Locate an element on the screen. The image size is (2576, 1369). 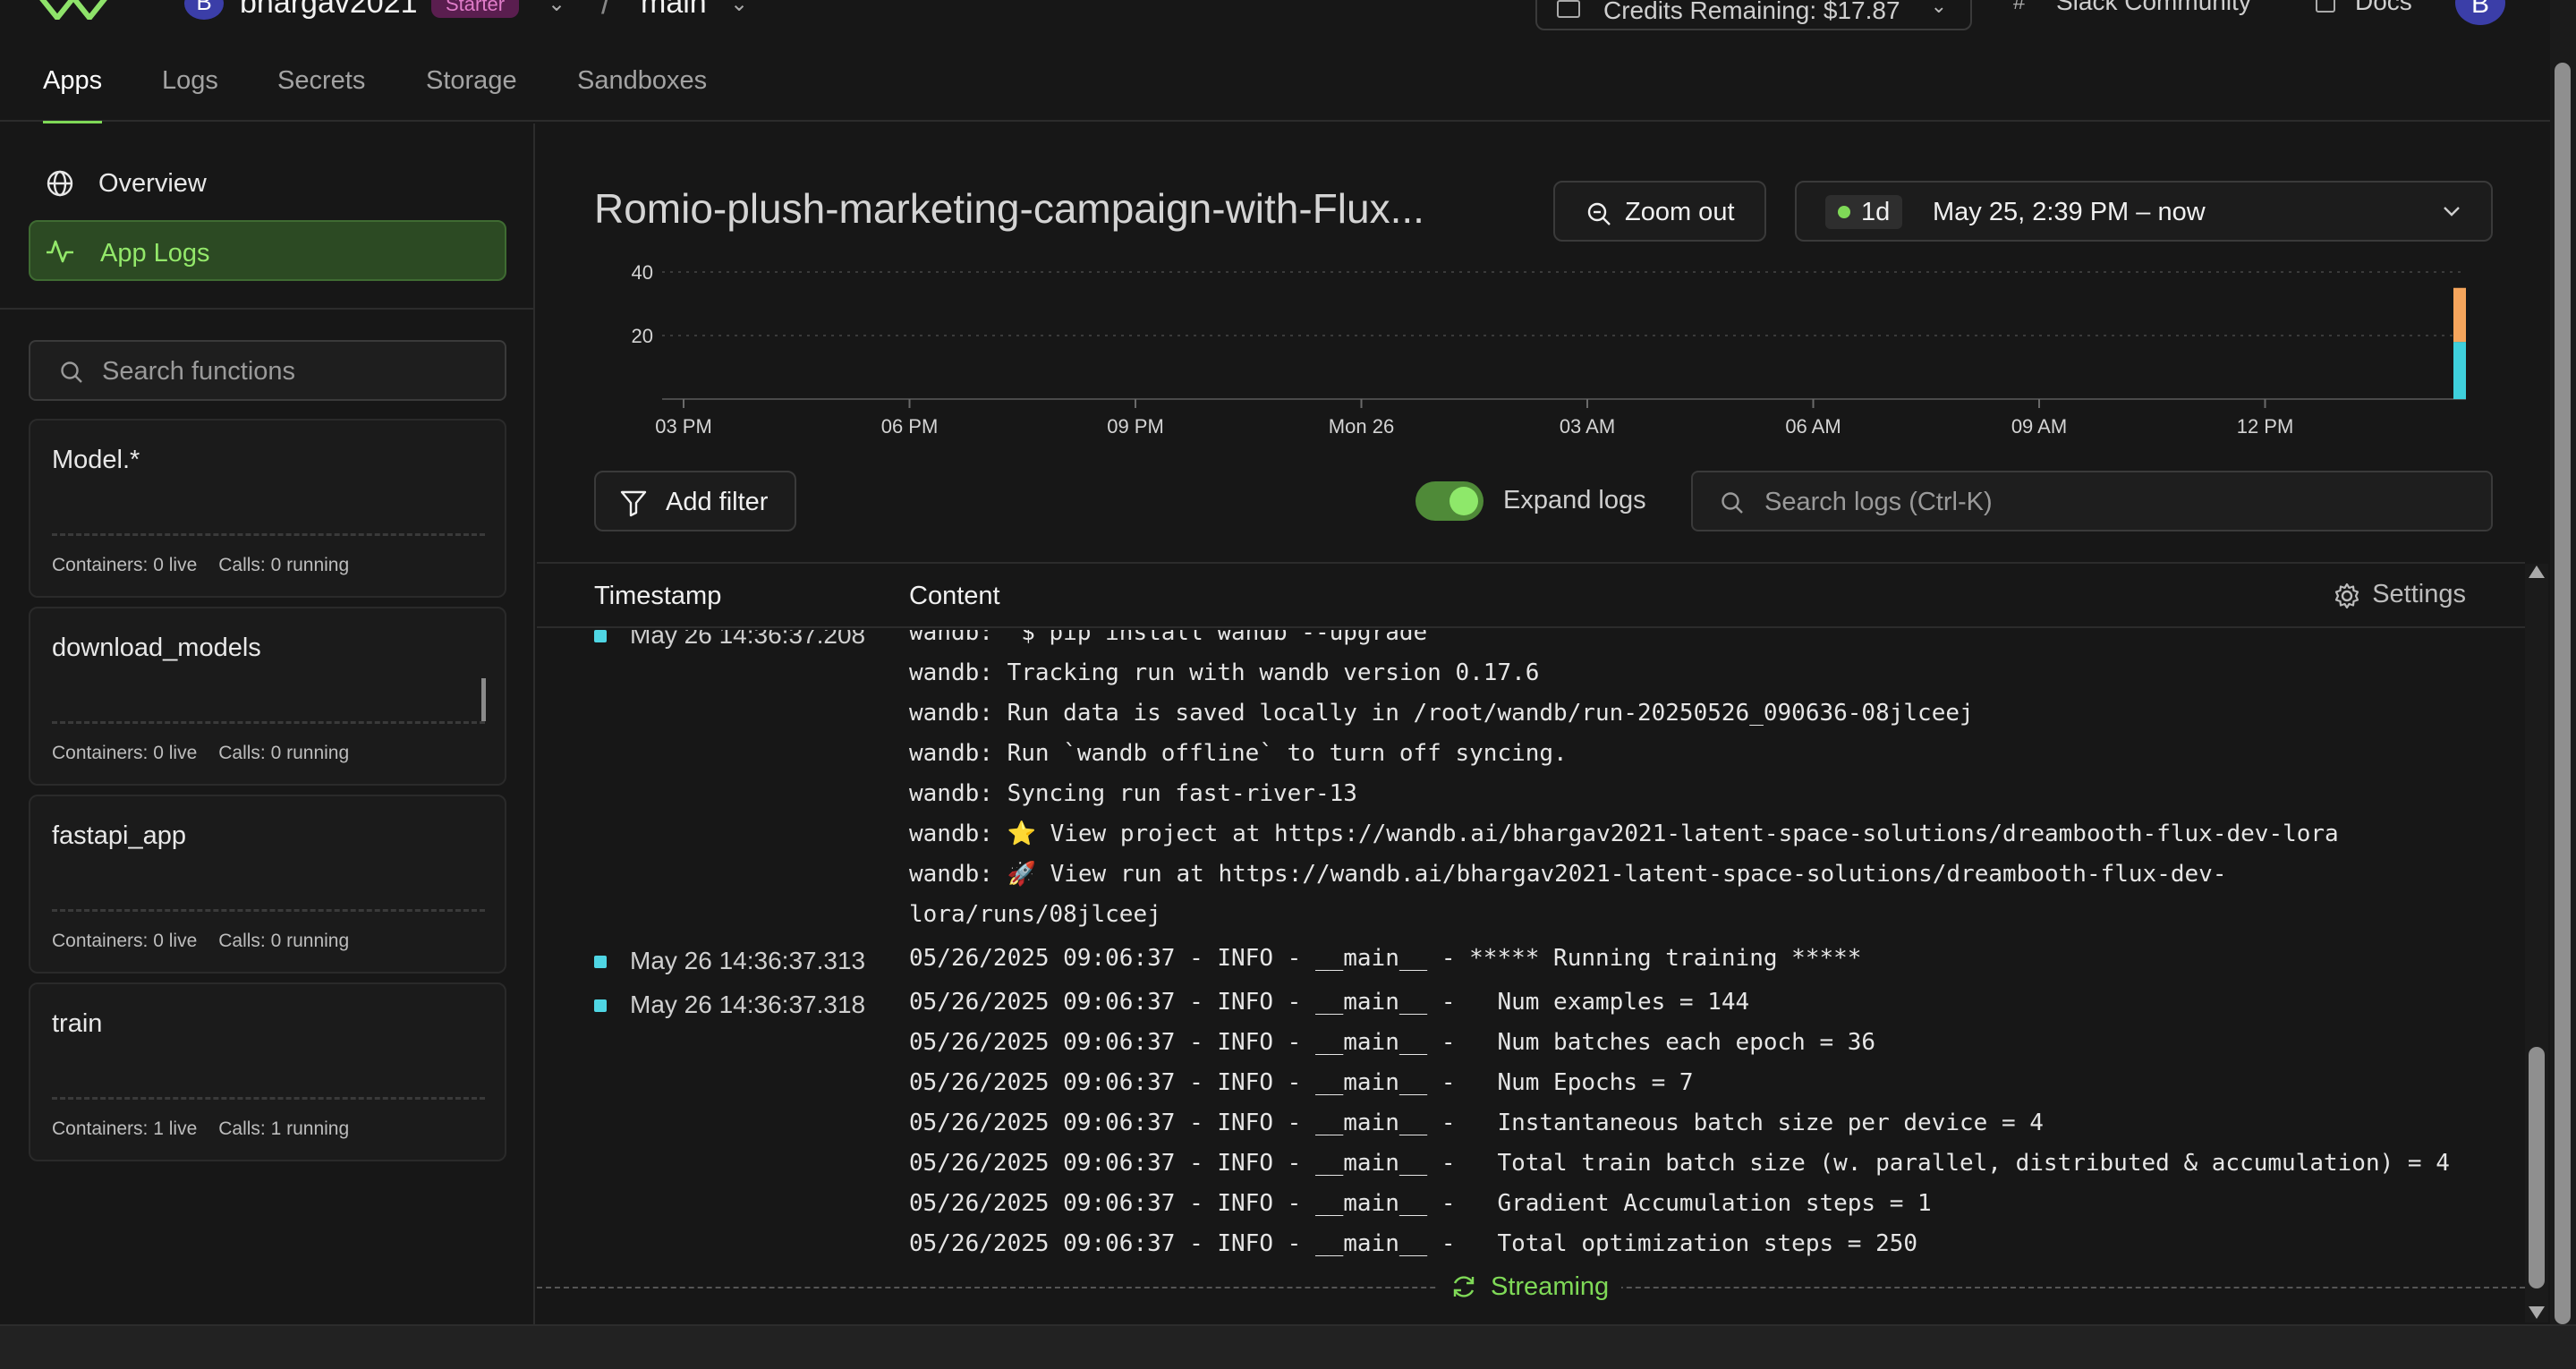
credit-card-icon is located at coordinates (1568, 9).